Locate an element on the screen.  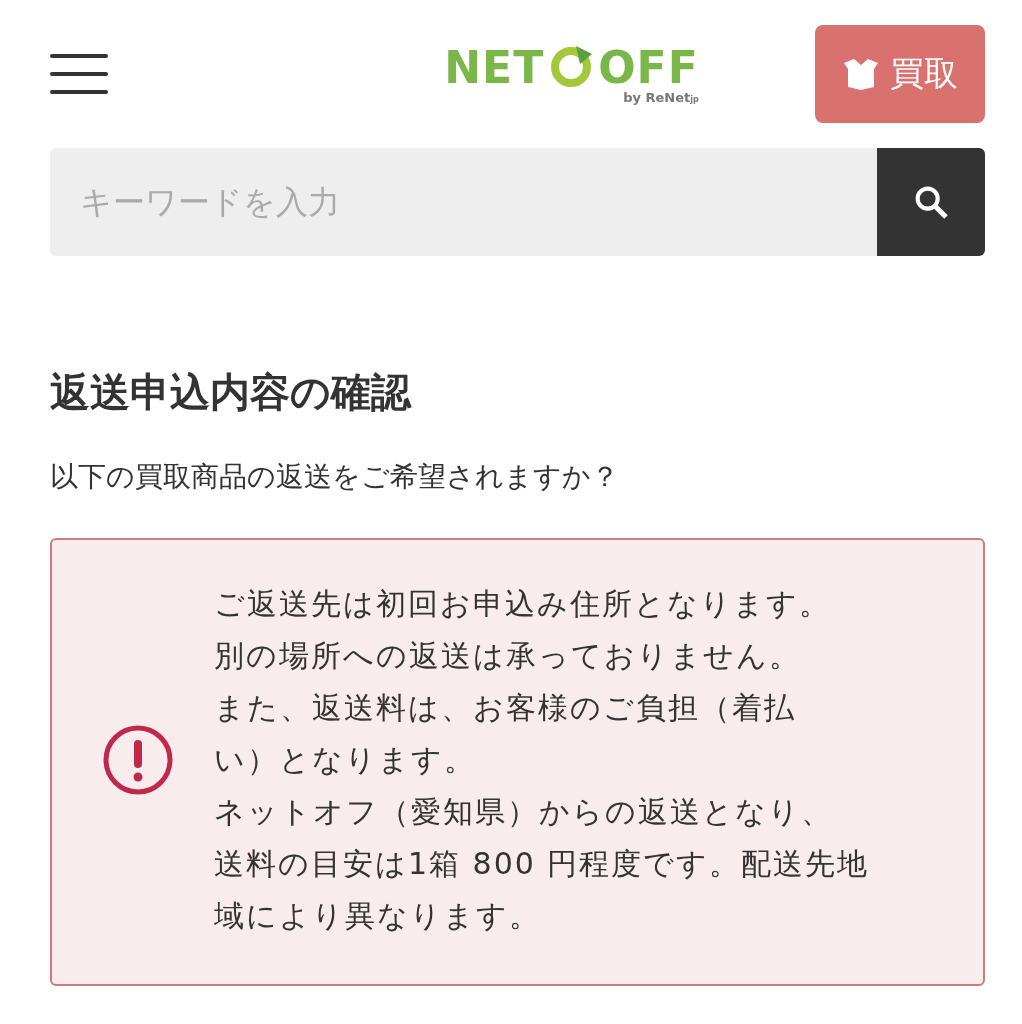
question-text: 以下の買取商品の返送をご希望されますか？ is located at coordinates (335, 477).